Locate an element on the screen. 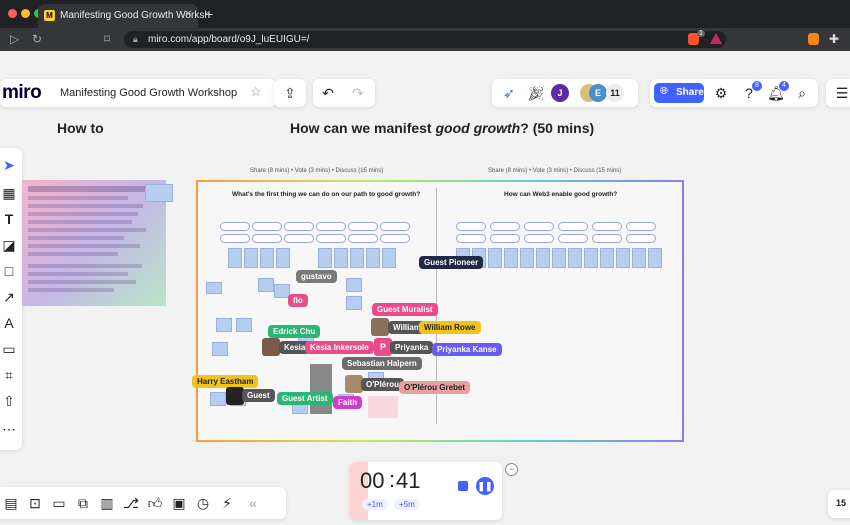 The width and height of the screenshot is (850, 525). shape-tool-icon: □ is located at coordinates (10, 271).